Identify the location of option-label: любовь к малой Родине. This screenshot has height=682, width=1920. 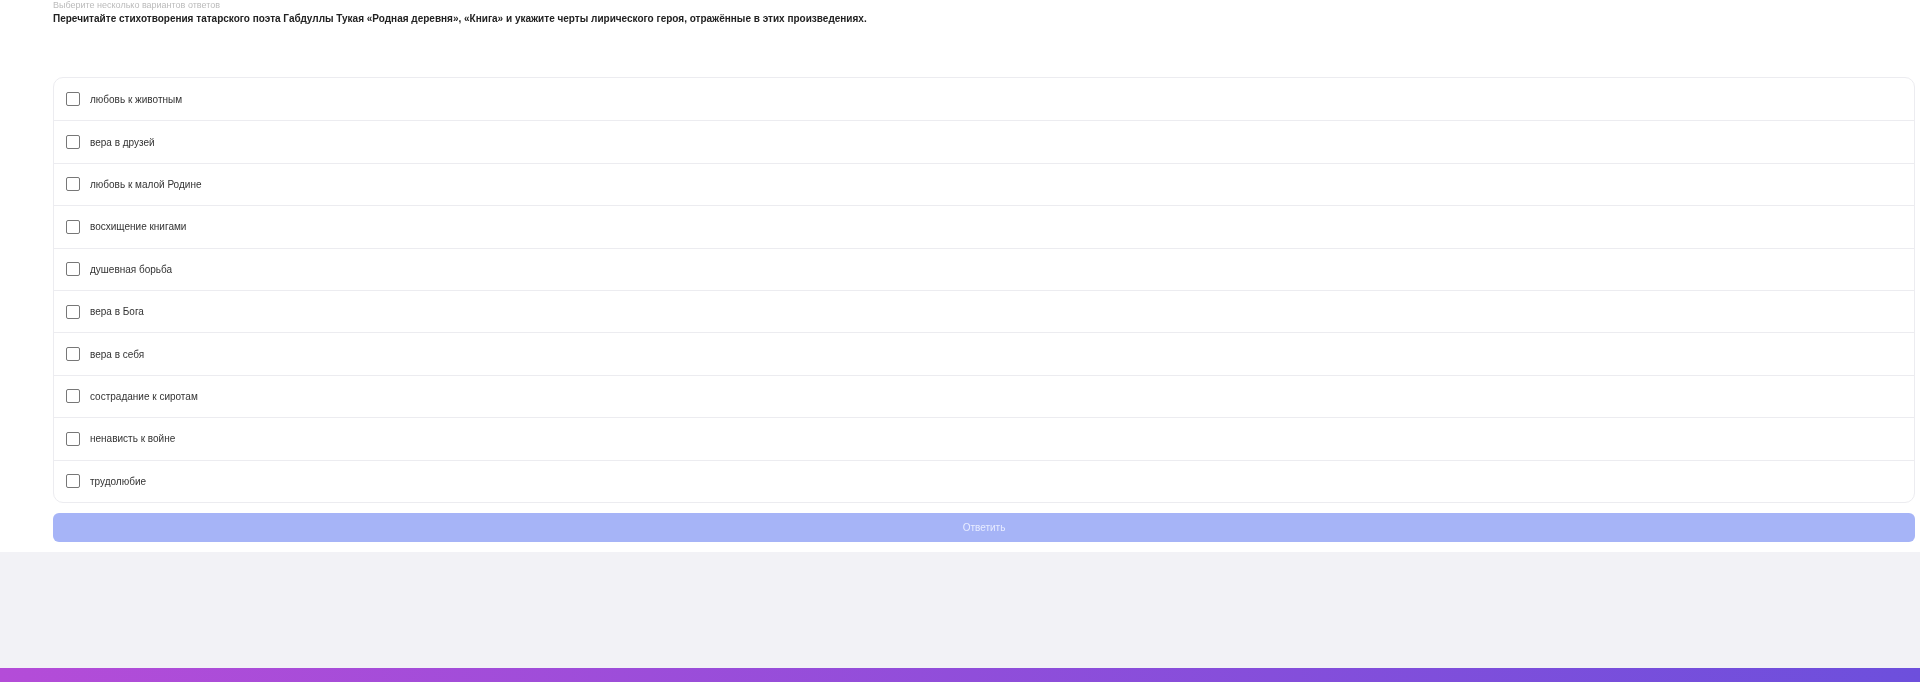
(146, 184).